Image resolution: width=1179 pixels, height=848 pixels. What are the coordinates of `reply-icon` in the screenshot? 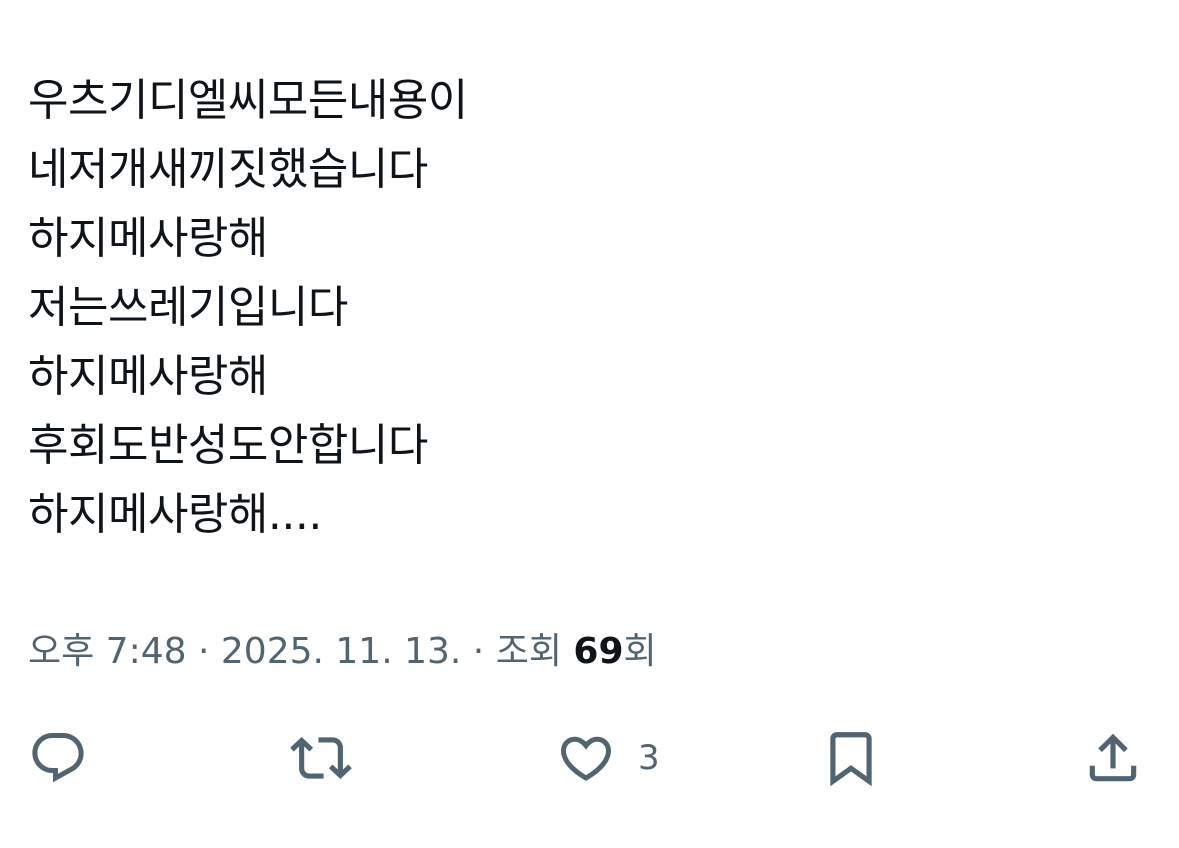 It's located at (58, 758).